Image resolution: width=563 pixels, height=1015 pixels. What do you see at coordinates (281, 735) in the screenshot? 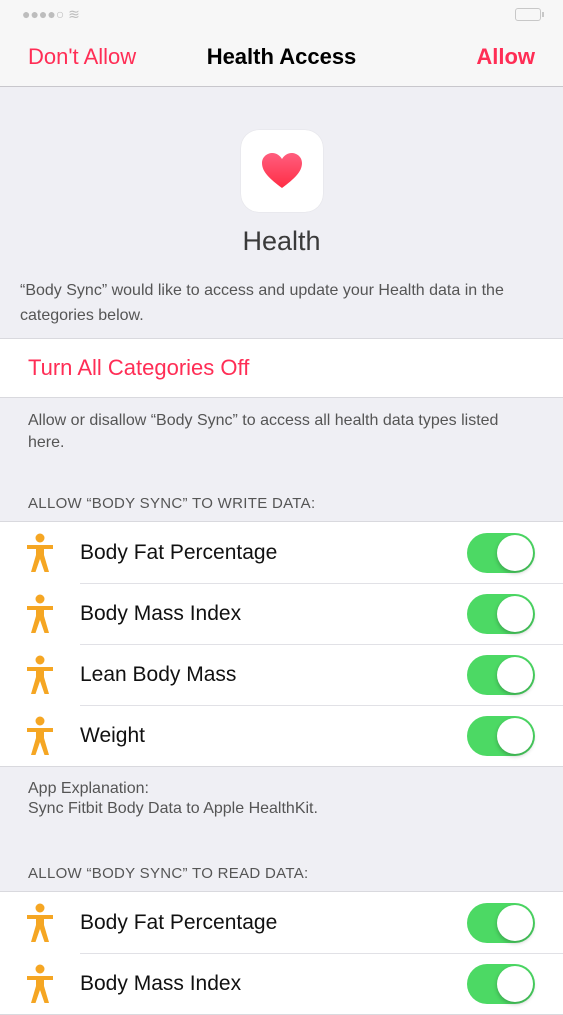
I see `write-item-weight: Weight` at bounding box center [281, 735].